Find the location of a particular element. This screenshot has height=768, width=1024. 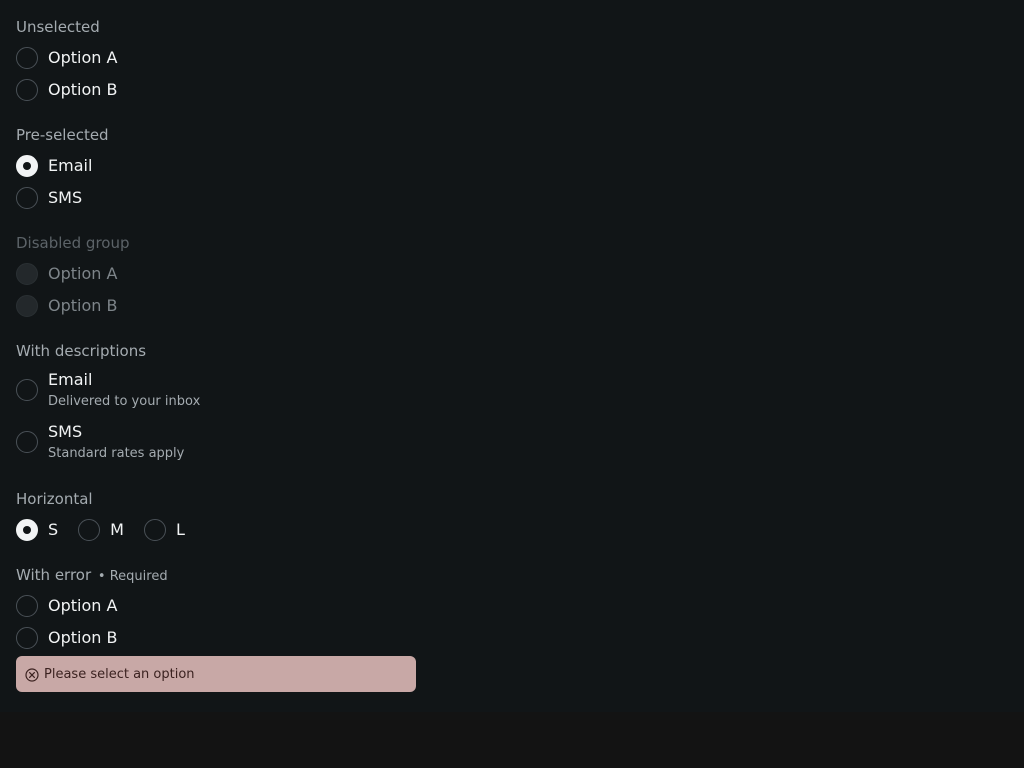

radio-option-a-disabled: Option A is located at coordinates (216, 274).